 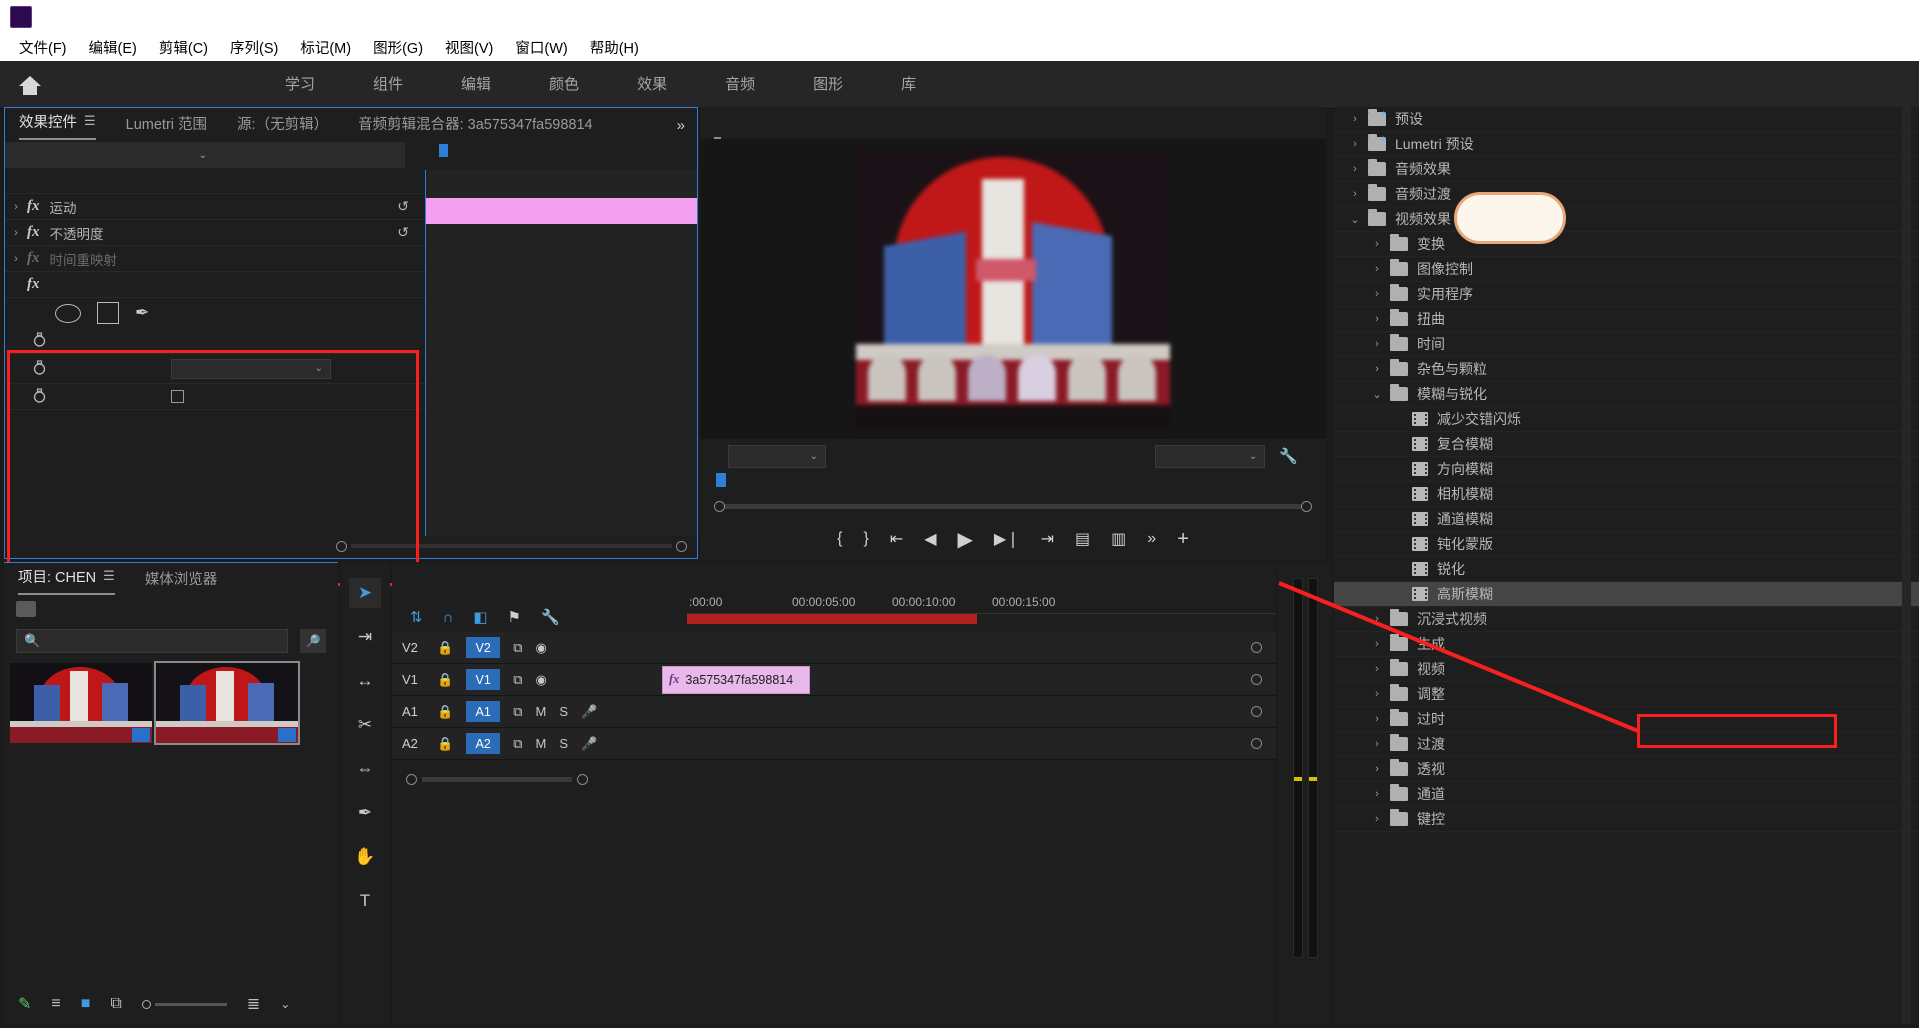 What do you see at coordinates (483, 743) in the screenshot?
I see `track-badge-A2: A2` at bounding box center [483, 743].